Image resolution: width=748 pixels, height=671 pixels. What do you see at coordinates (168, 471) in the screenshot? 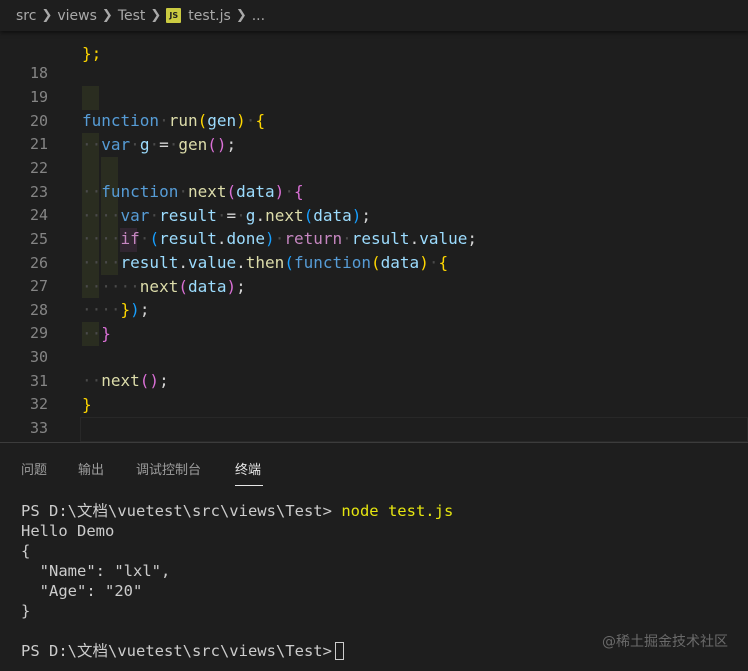
I see `tab-debug-console: 调试控制台` at bounding box center [168, 471].